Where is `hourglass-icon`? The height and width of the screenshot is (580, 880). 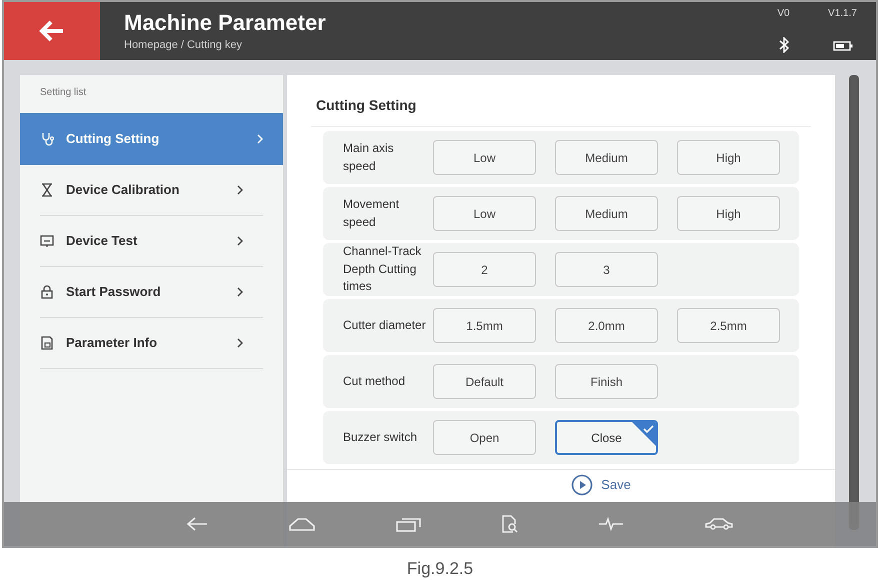
hourglass-icon is located at coordinates (47, 190).